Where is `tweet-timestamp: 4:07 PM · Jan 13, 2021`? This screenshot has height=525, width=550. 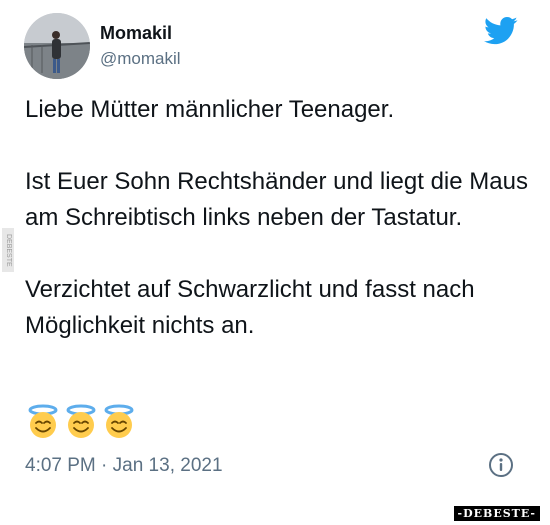 tweet-timestamp: 4:07 PM · Jan 13, 2021 is located at coordinates (124, 466).